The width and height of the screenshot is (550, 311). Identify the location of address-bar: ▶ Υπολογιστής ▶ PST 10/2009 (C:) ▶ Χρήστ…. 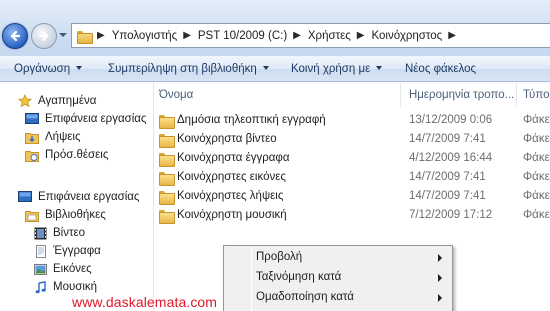
(310, 35).